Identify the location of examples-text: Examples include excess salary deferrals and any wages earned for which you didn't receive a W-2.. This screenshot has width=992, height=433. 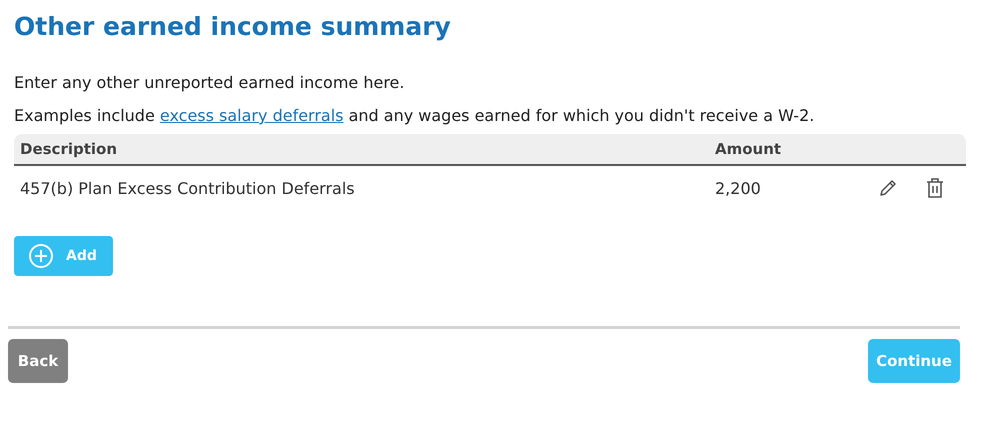
(415, 116).